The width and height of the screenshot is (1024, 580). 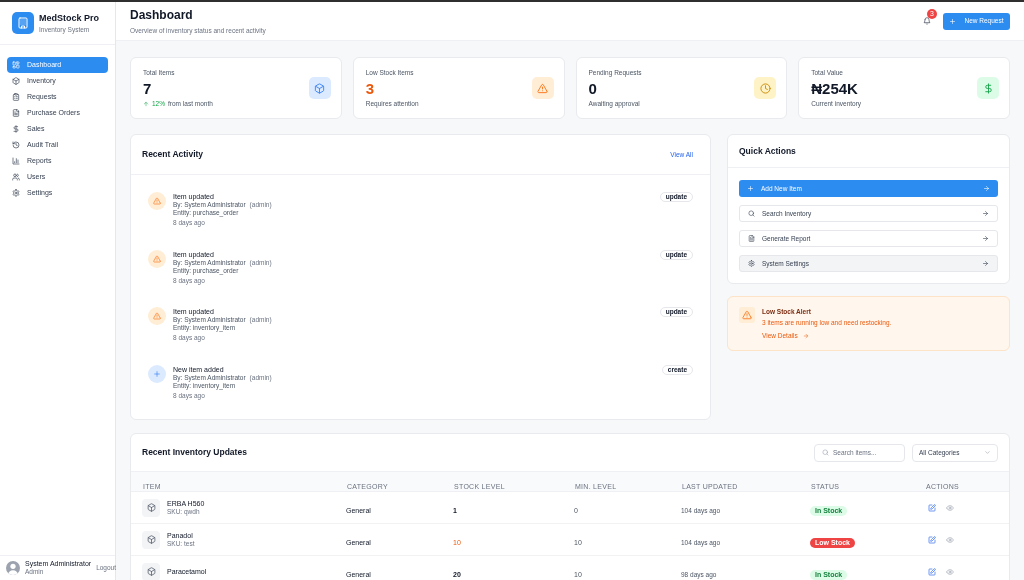 What do you see at coordinates (148, 88) in the screenshot?
I see `stat-value: 7` at bounding box center [148, 88].